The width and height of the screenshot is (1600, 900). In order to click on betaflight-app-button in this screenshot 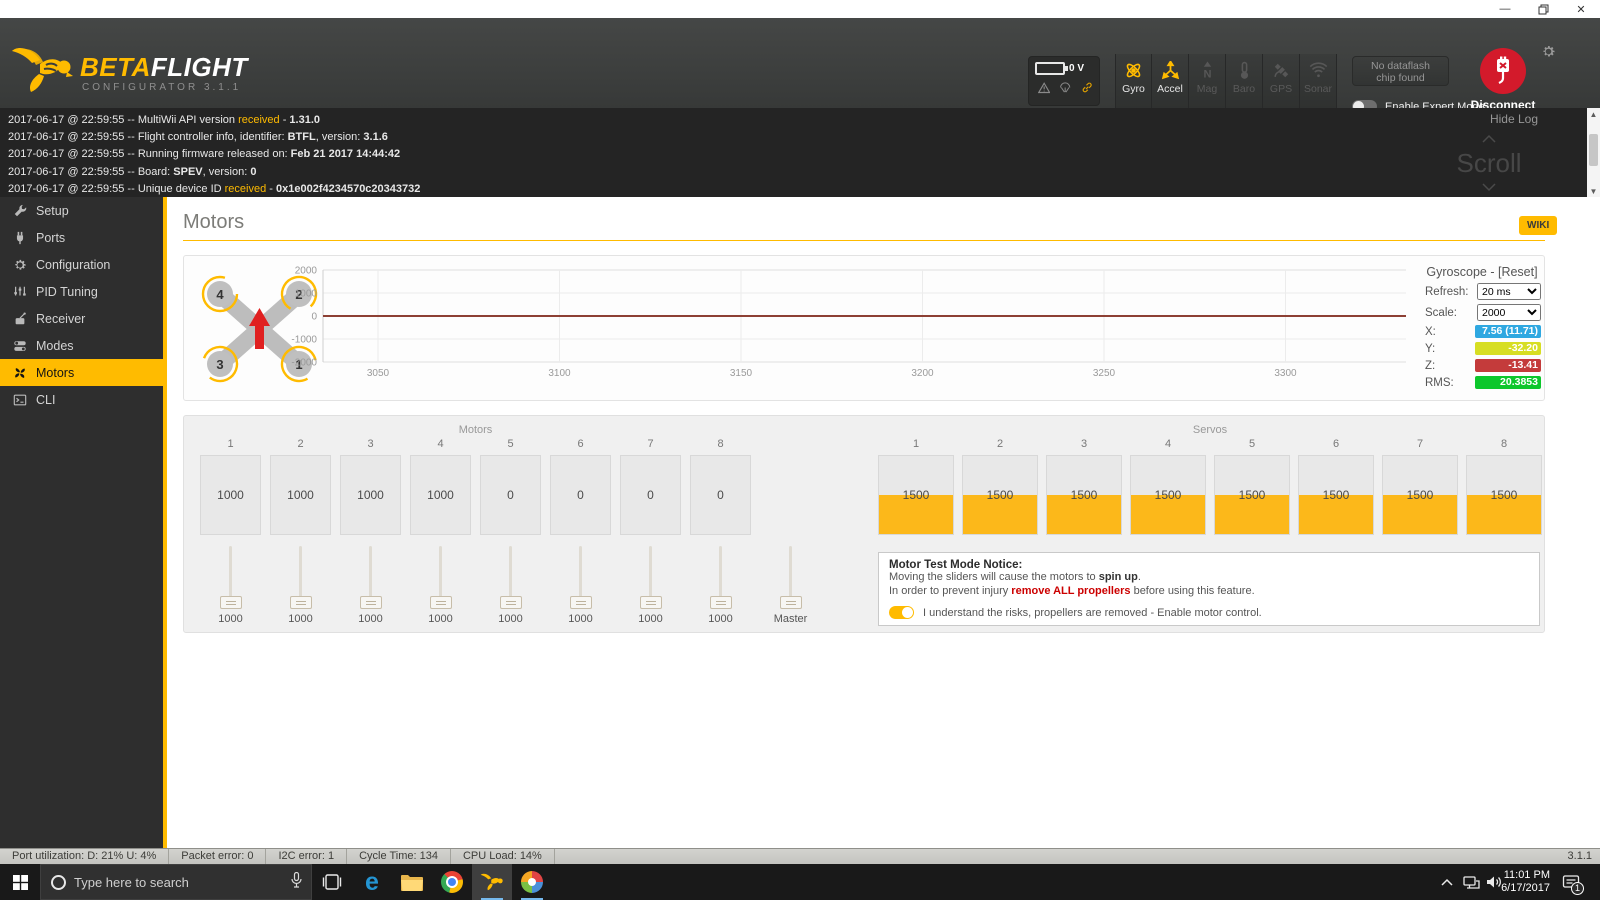, I will do `click(492, 882)`.